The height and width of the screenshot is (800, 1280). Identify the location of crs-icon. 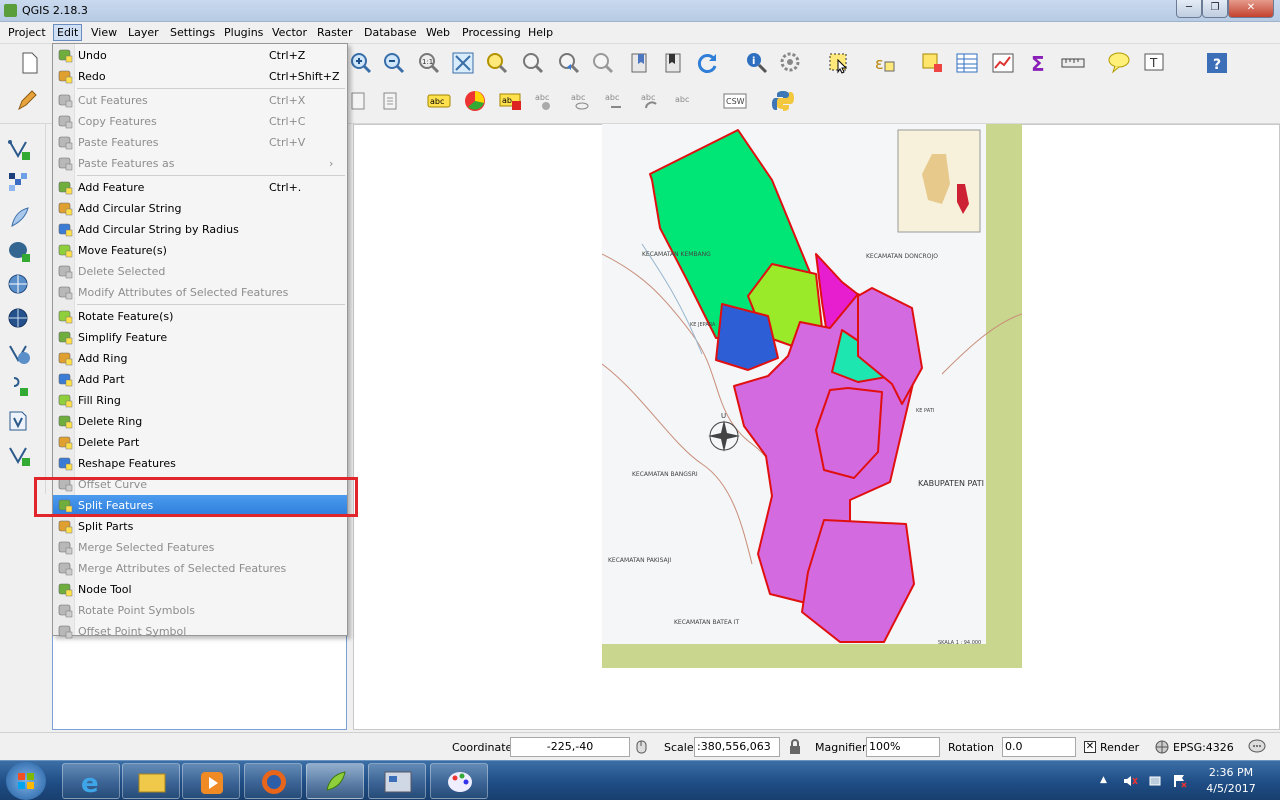
(1162, 747).